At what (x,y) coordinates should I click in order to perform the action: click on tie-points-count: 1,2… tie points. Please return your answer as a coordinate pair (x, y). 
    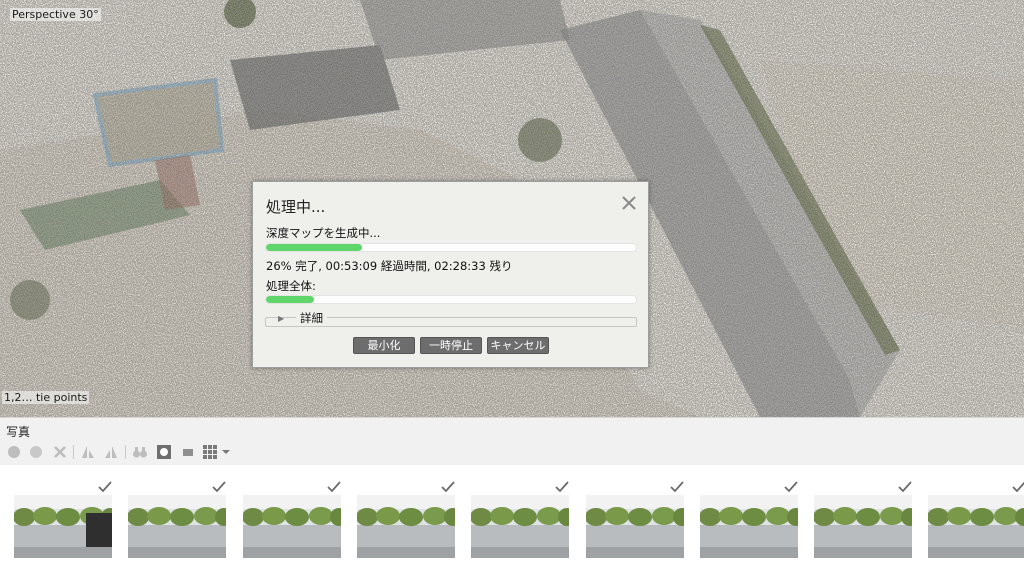
    Looking at the image, I should click on (46, 397).